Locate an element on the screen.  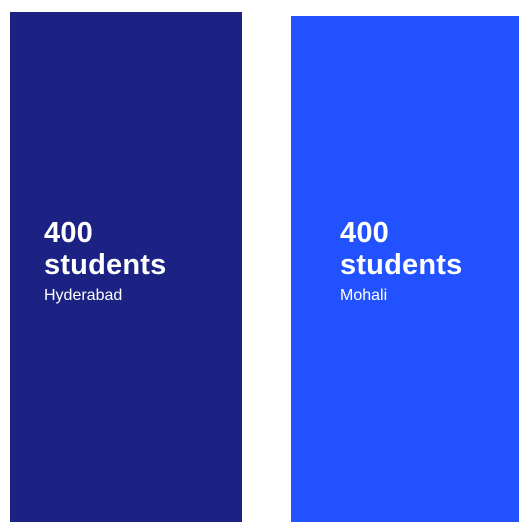
campus-location: Mohali is located at coordinates (364, 295).